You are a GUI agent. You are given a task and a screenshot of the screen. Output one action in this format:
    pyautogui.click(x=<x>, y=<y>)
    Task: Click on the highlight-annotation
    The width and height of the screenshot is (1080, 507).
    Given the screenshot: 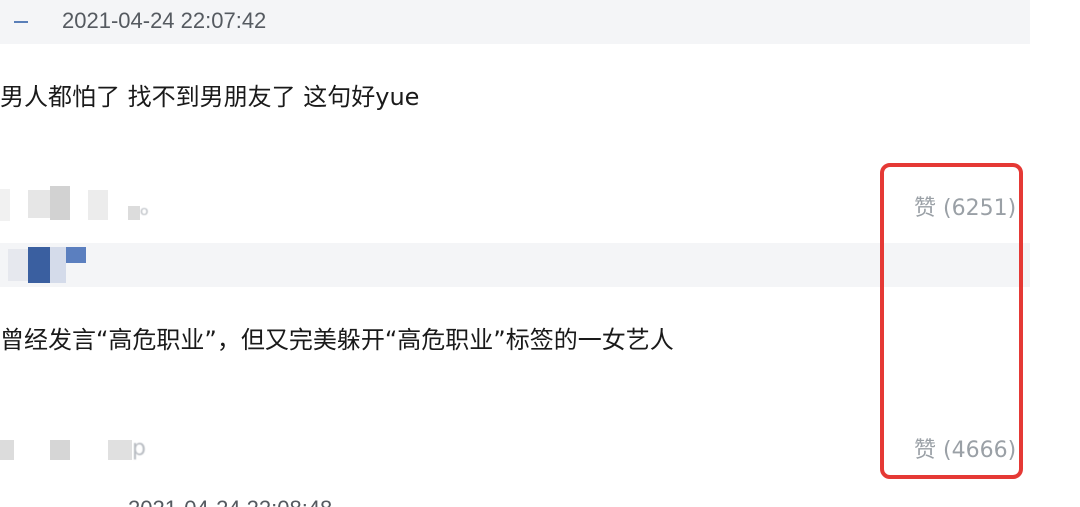 What is the action you would take?
    pyautogui.click(x=951, y=321)
    